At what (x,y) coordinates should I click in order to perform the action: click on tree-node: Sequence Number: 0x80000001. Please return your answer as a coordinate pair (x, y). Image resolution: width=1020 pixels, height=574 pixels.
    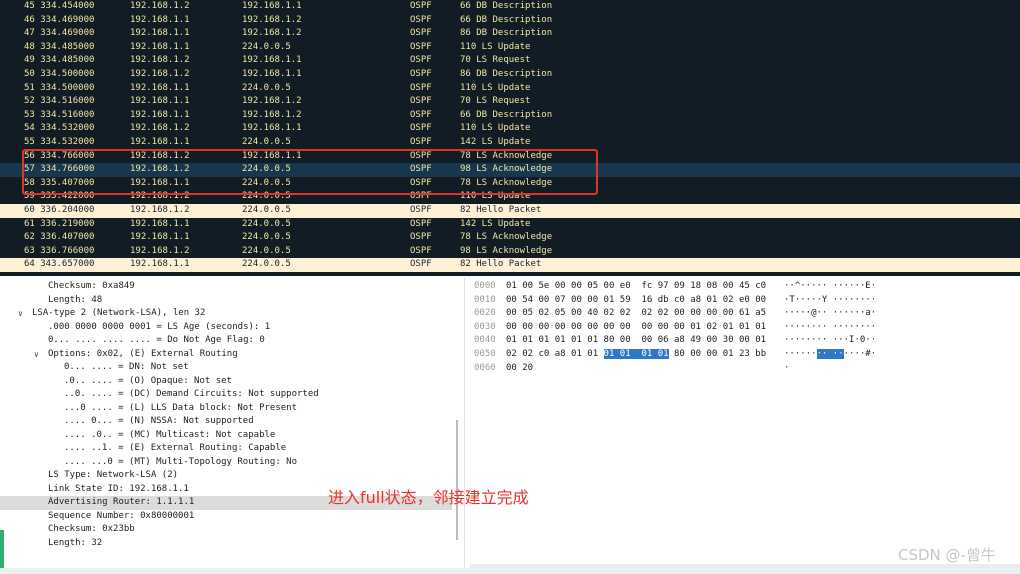
    Looking at the image, I should click on (226, 517).